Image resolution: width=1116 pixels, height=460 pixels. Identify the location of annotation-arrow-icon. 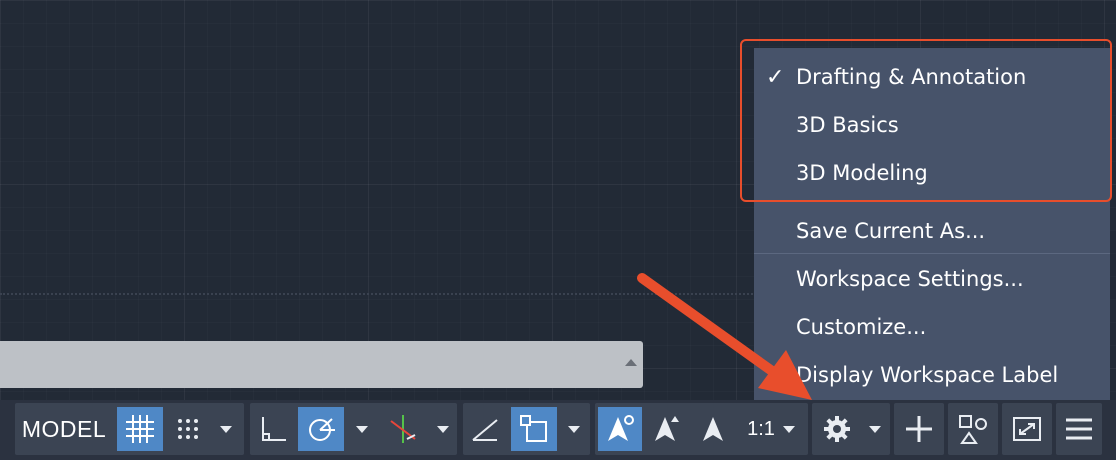
(724, 336).